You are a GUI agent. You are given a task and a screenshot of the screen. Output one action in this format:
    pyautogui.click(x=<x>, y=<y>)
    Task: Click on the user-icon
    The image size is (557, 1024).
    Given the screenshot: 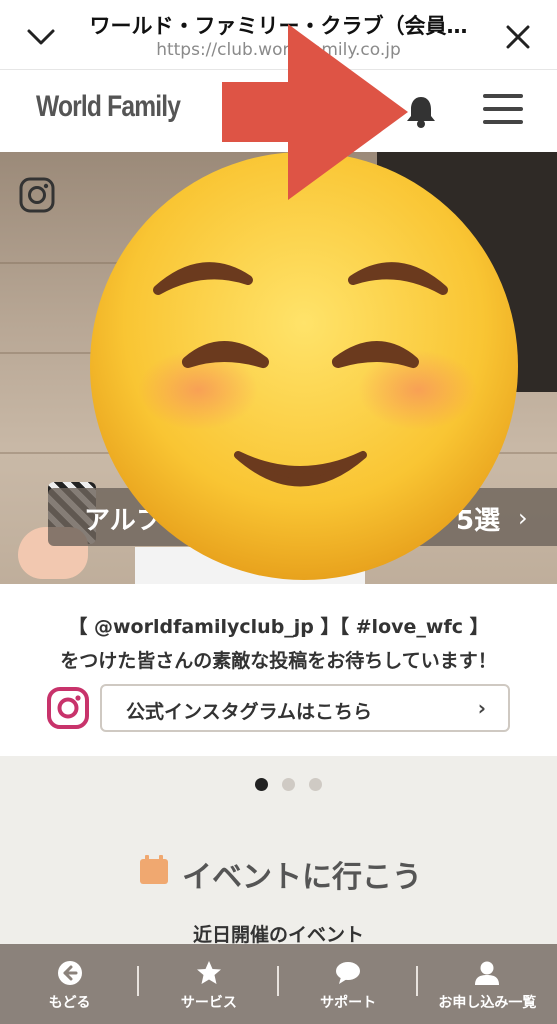 What is the action you would take?
    pyautogui.click(x=487, y=973)
    